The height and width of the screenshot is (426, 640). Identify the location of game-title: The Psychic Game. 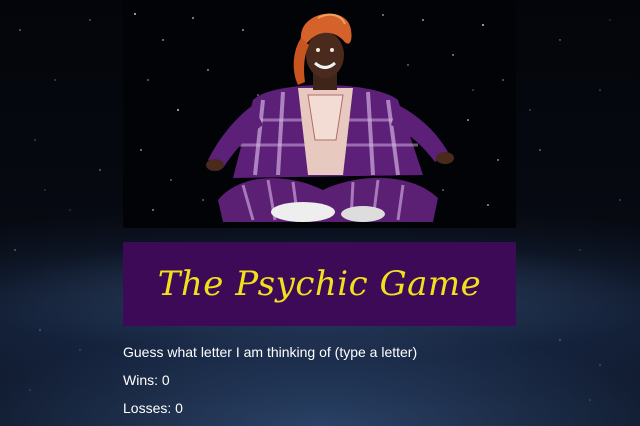
(319, 284).